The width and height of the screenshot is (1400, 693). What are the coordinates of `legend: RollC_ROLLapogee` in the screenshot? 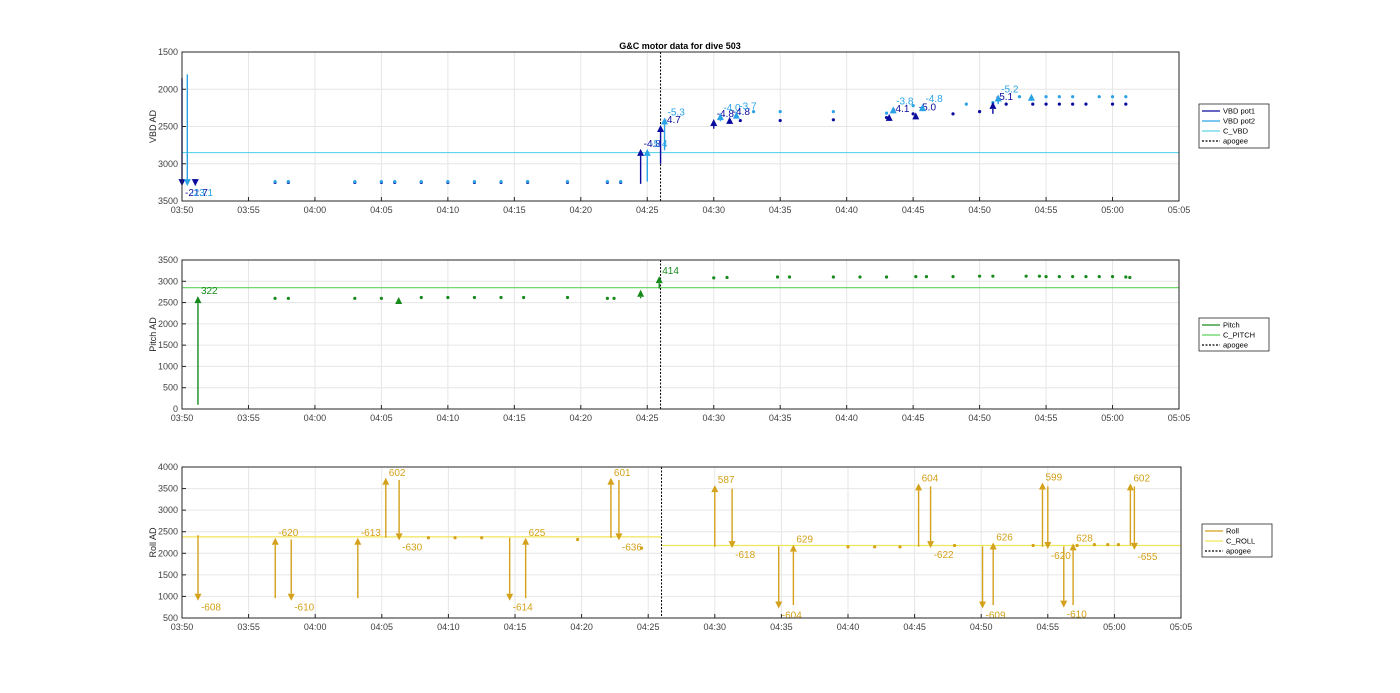 It's located at (1237, 540).